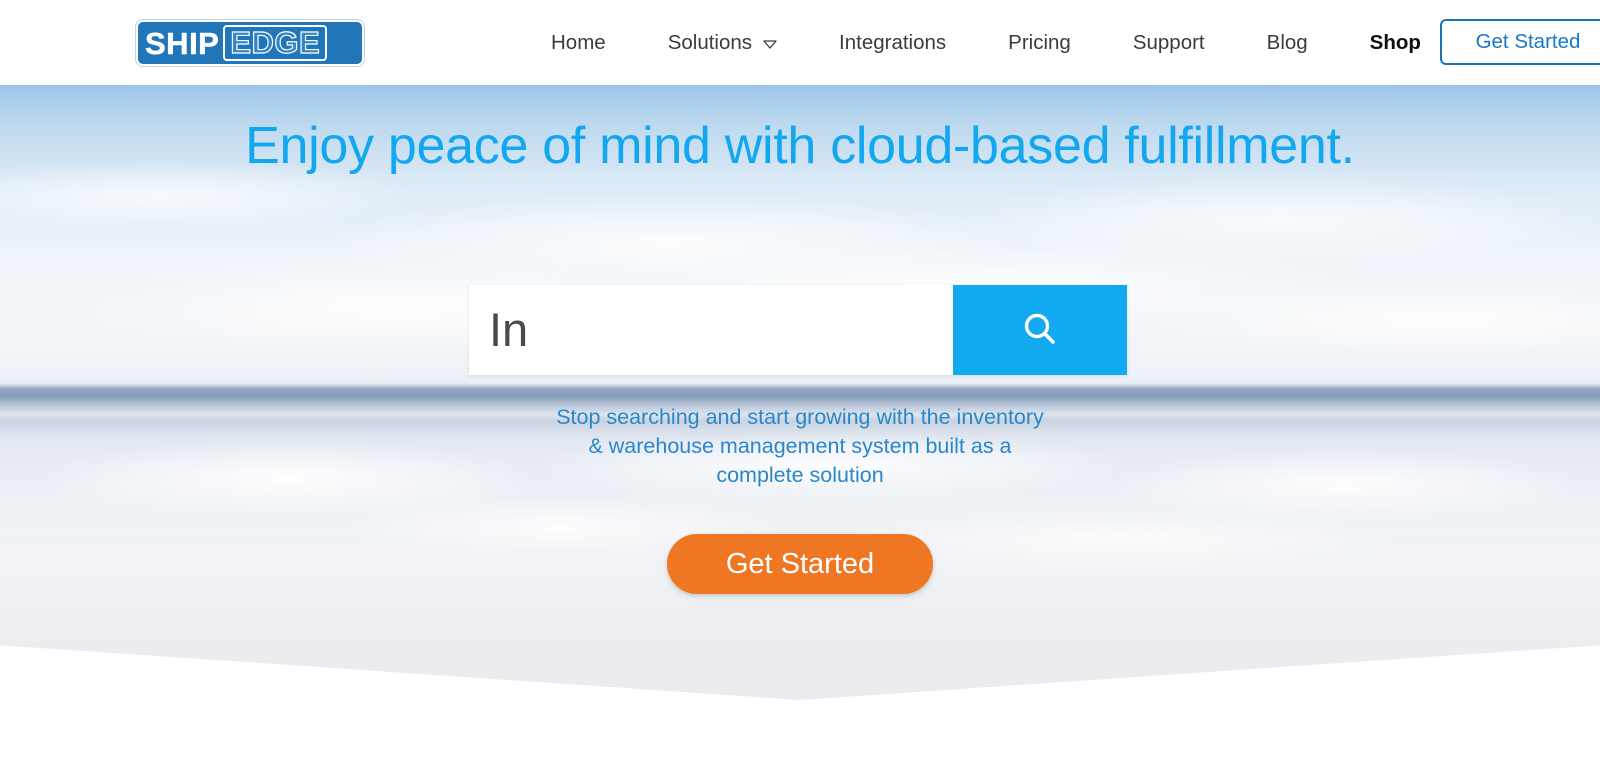 The height and width of the screenshot is (776, 1600). I want to click on nav-item-solutions: Solutions, so click(722, 43).